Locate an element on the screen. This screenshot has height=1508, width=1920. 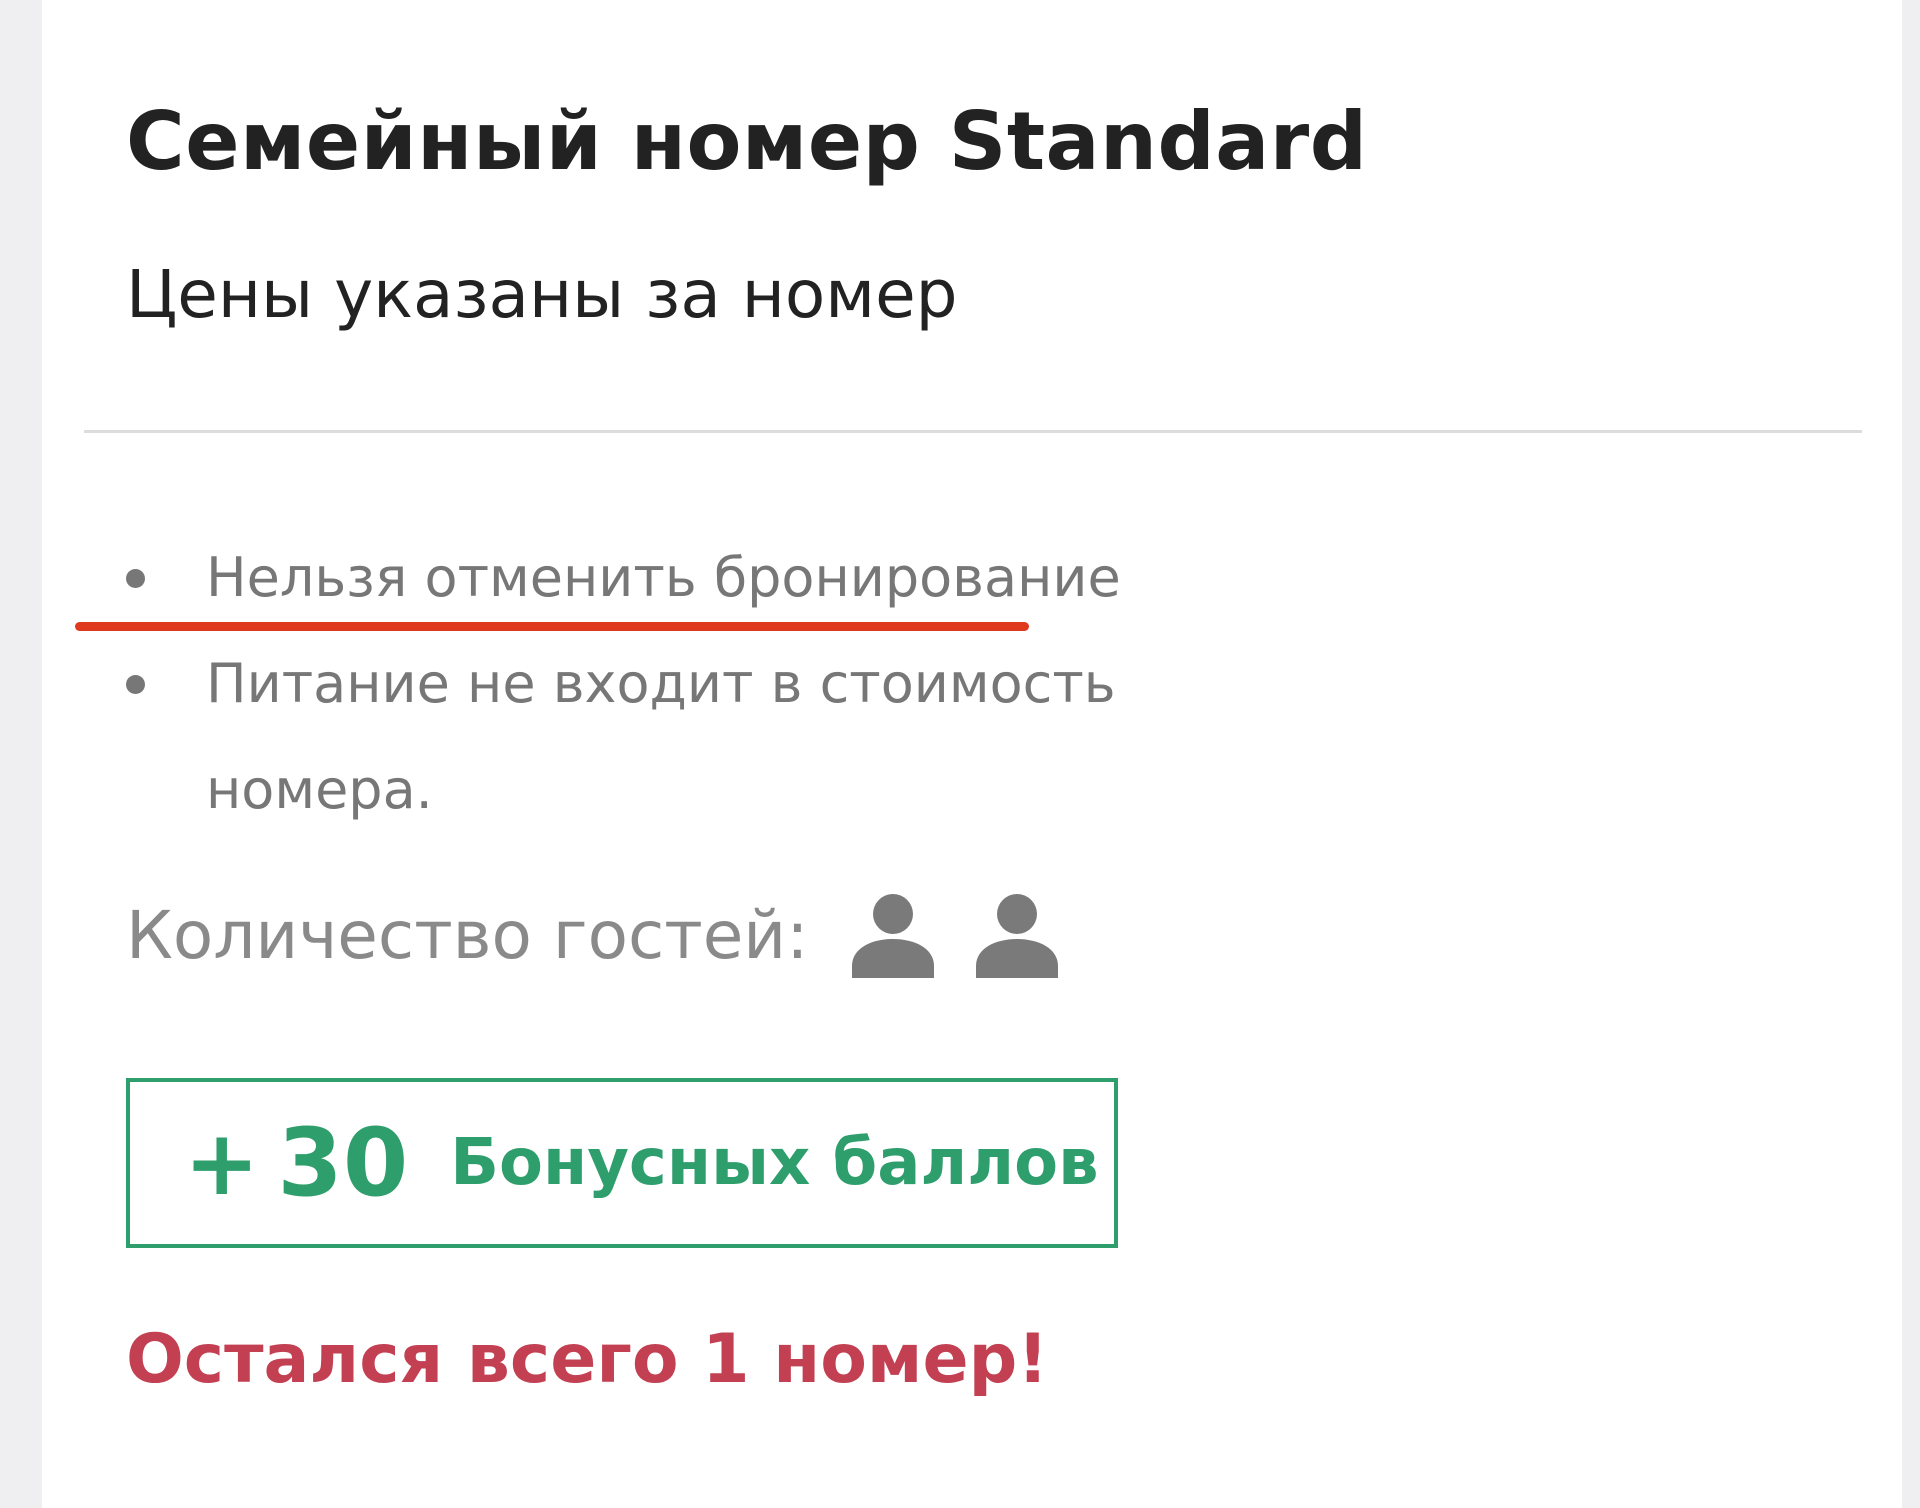
bonus-points-badge: + 30 Бонусных баллов is located at coordinates (622, 1163).